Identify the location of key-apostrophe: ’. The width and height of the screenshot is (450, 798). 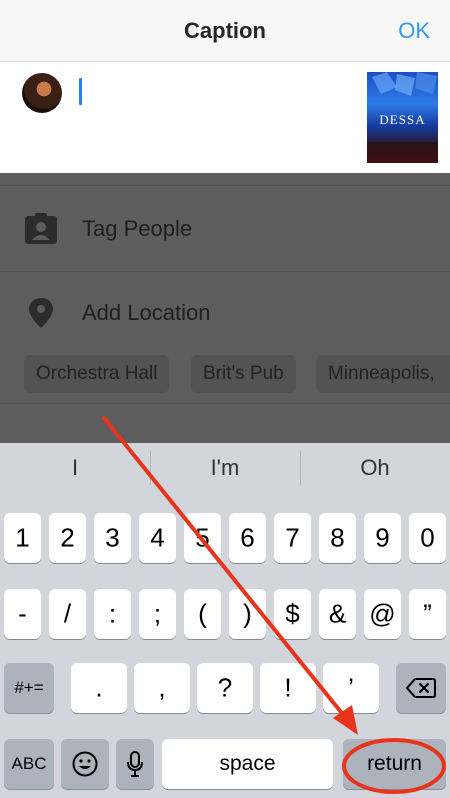
(351, 688).